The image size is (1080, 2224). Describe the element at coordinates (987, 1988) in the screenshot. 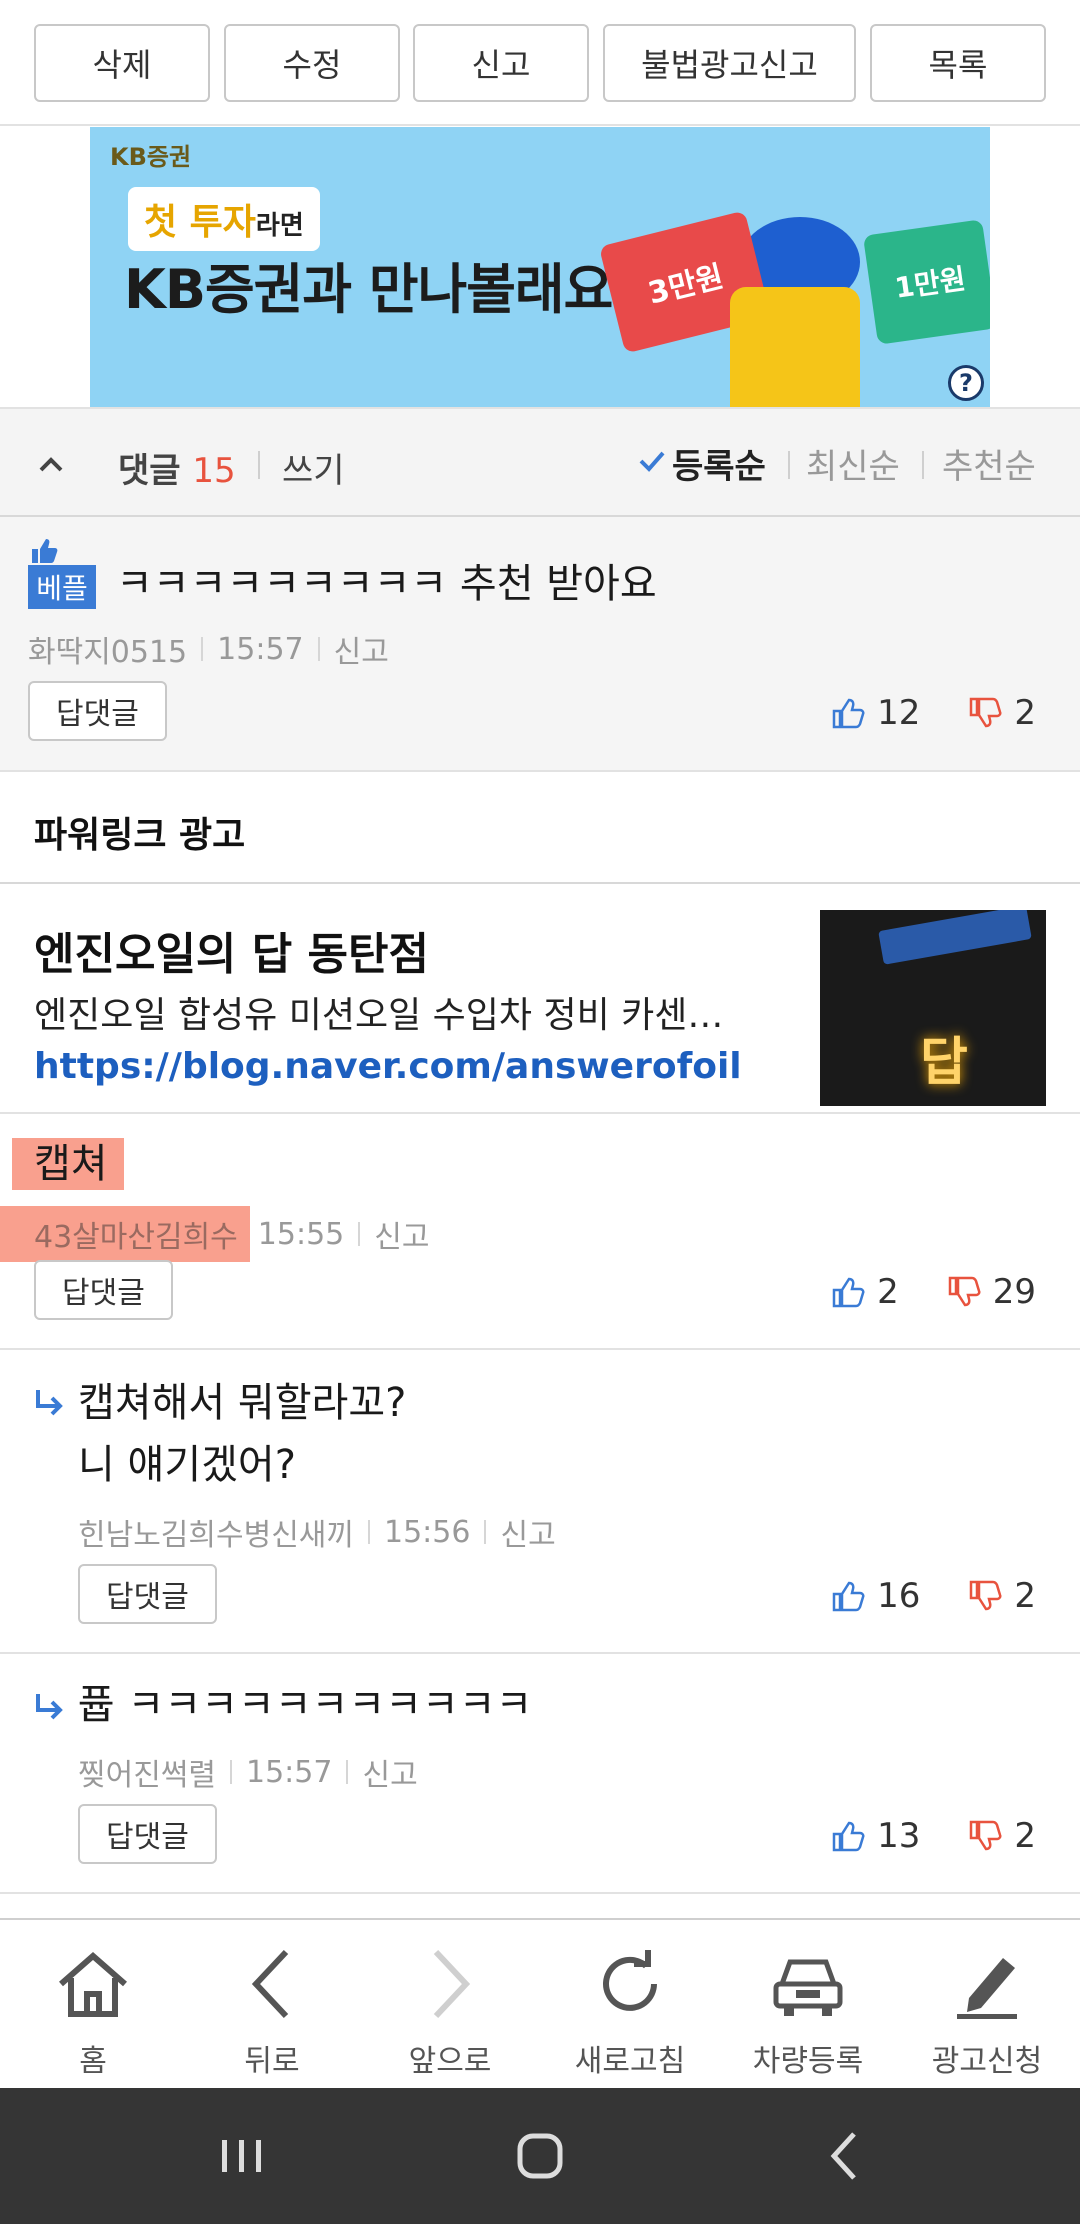

I see `pencil-icon` at that location.